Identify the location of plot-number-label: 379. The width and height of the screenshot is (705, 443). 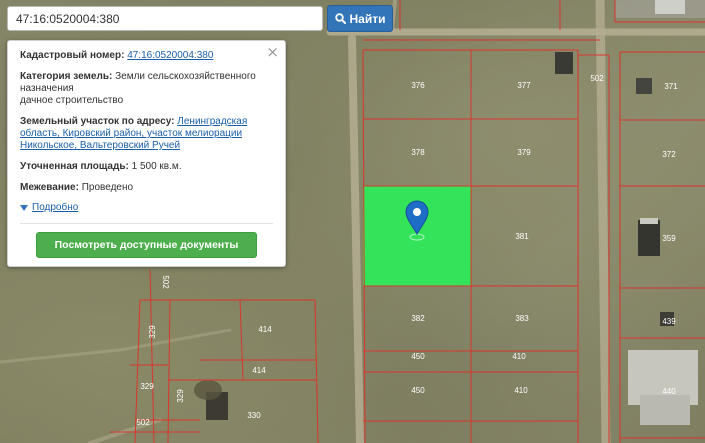
(524, 152).